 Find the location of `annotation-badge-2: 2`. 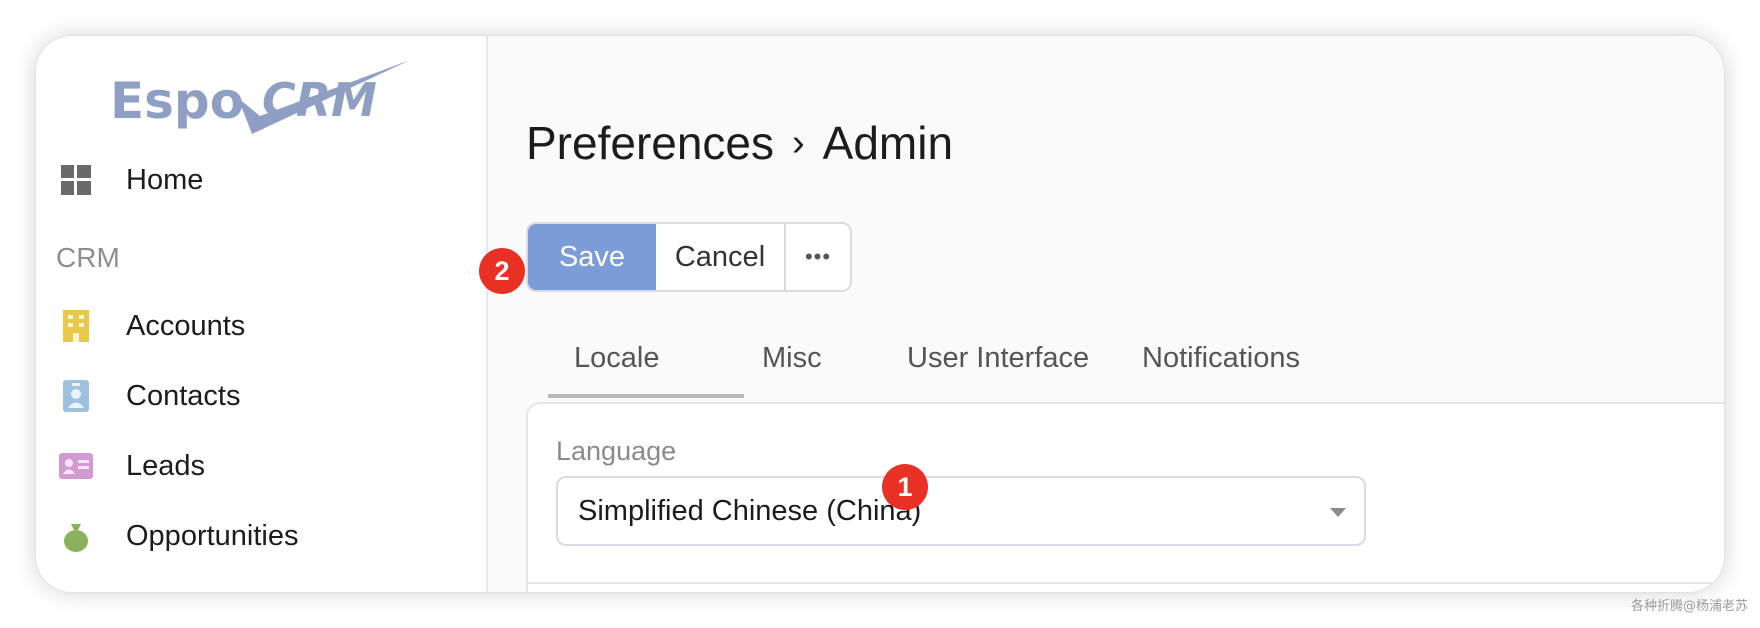

annotation-badge-2: 2 is located at coordinates (502, 271).